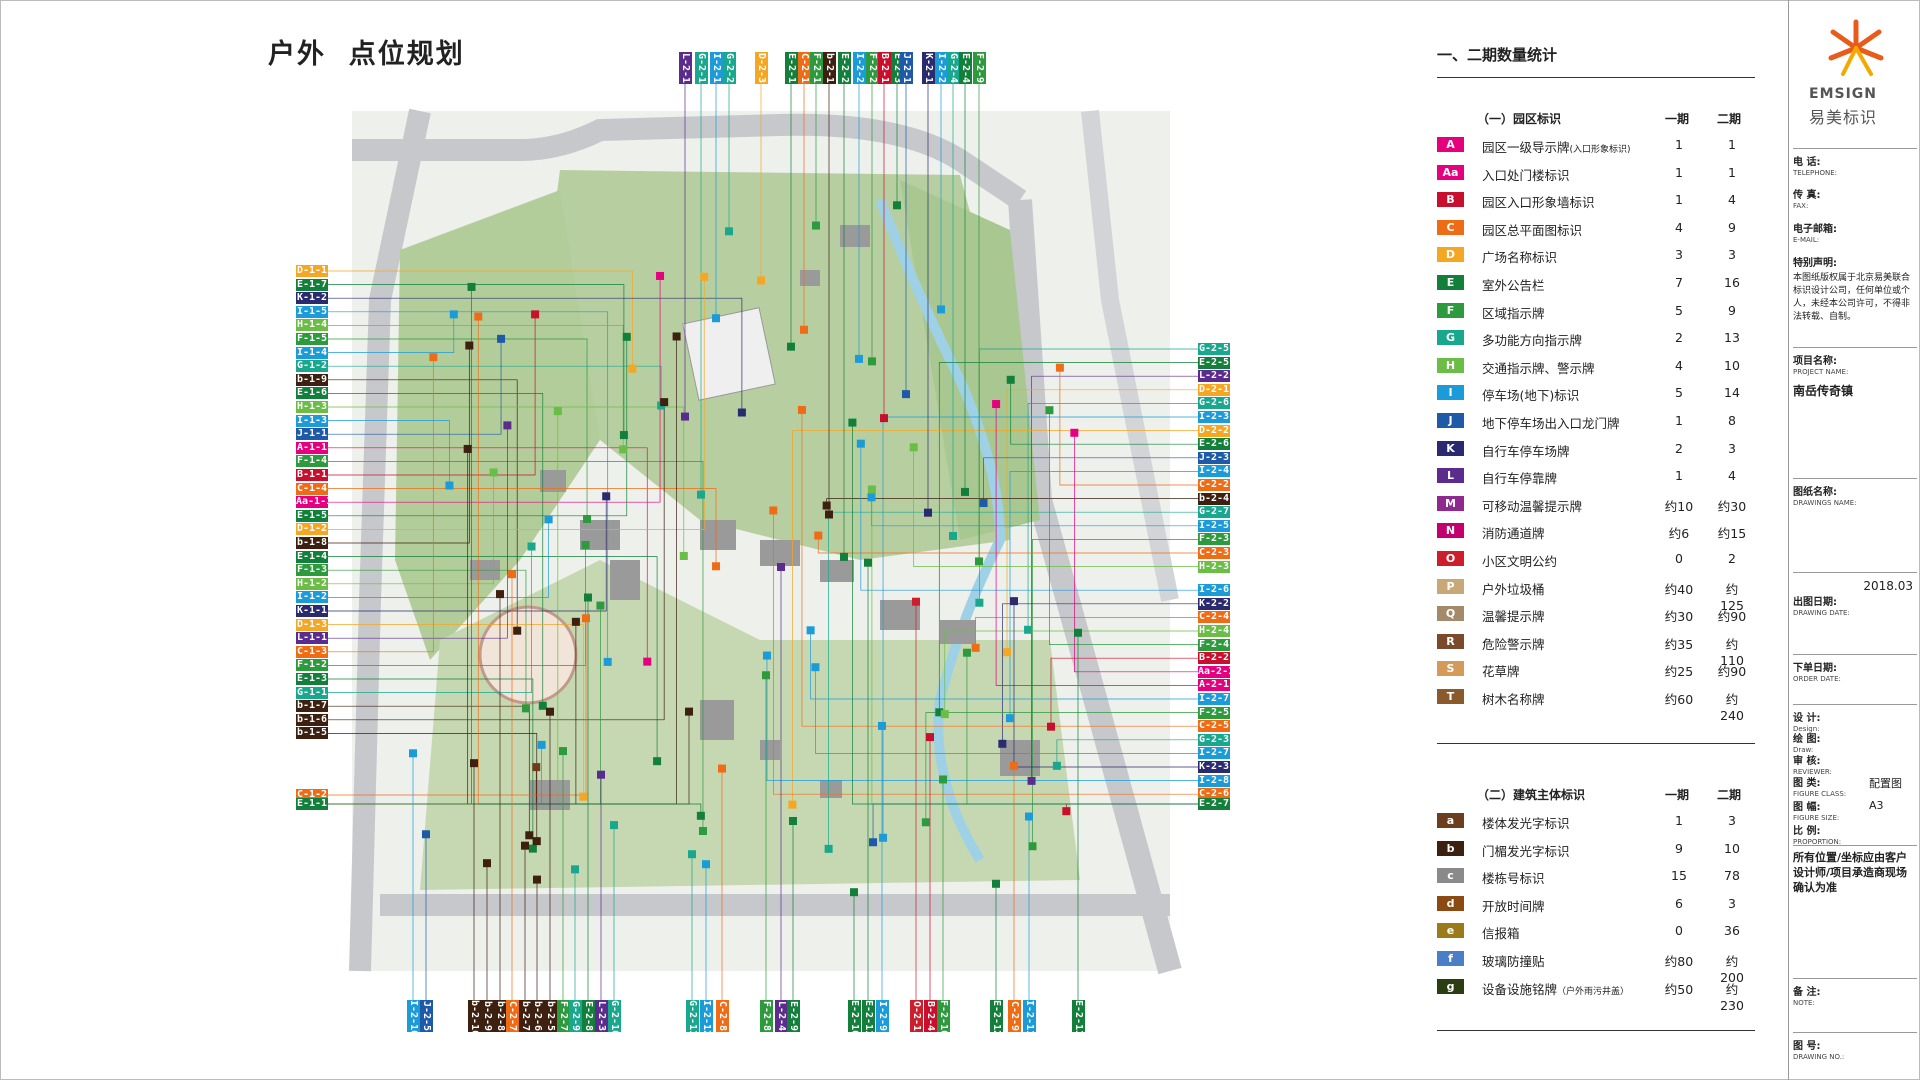 Image resolution: width=1920 pixels, height=1080 pixels. Describe the element at coordinates (1214, 726) in the screenshot. I see `sign-tag-c-2-5: C-2-5` at that location.